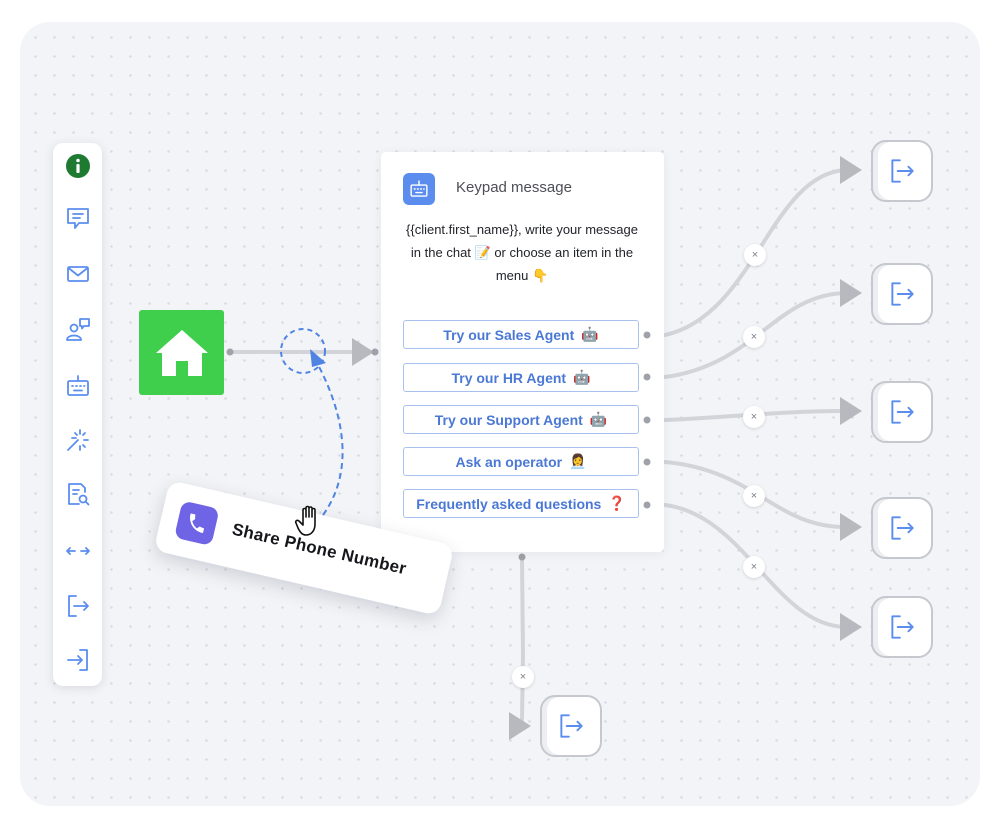  What do you see at coordinates (617, 503) in the screenshot?
I see `question-emoji: ❓` at bounding box center [617, 503].